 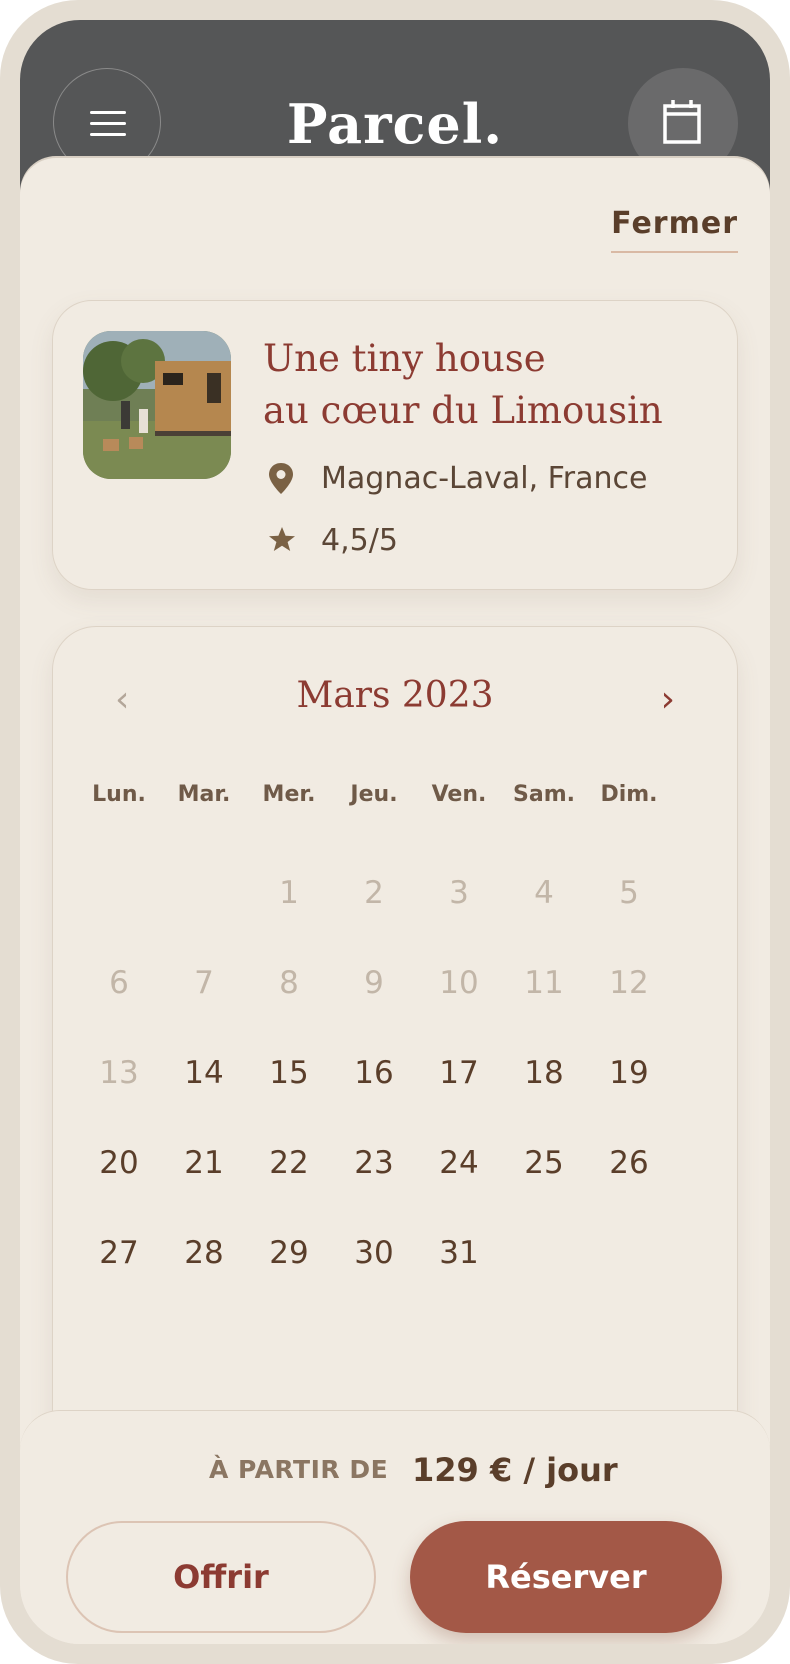 What do you see at coordinates (629, 1163) in the screenshot?
I see `calendar-day: 26` at bounding box center [629, 1163].